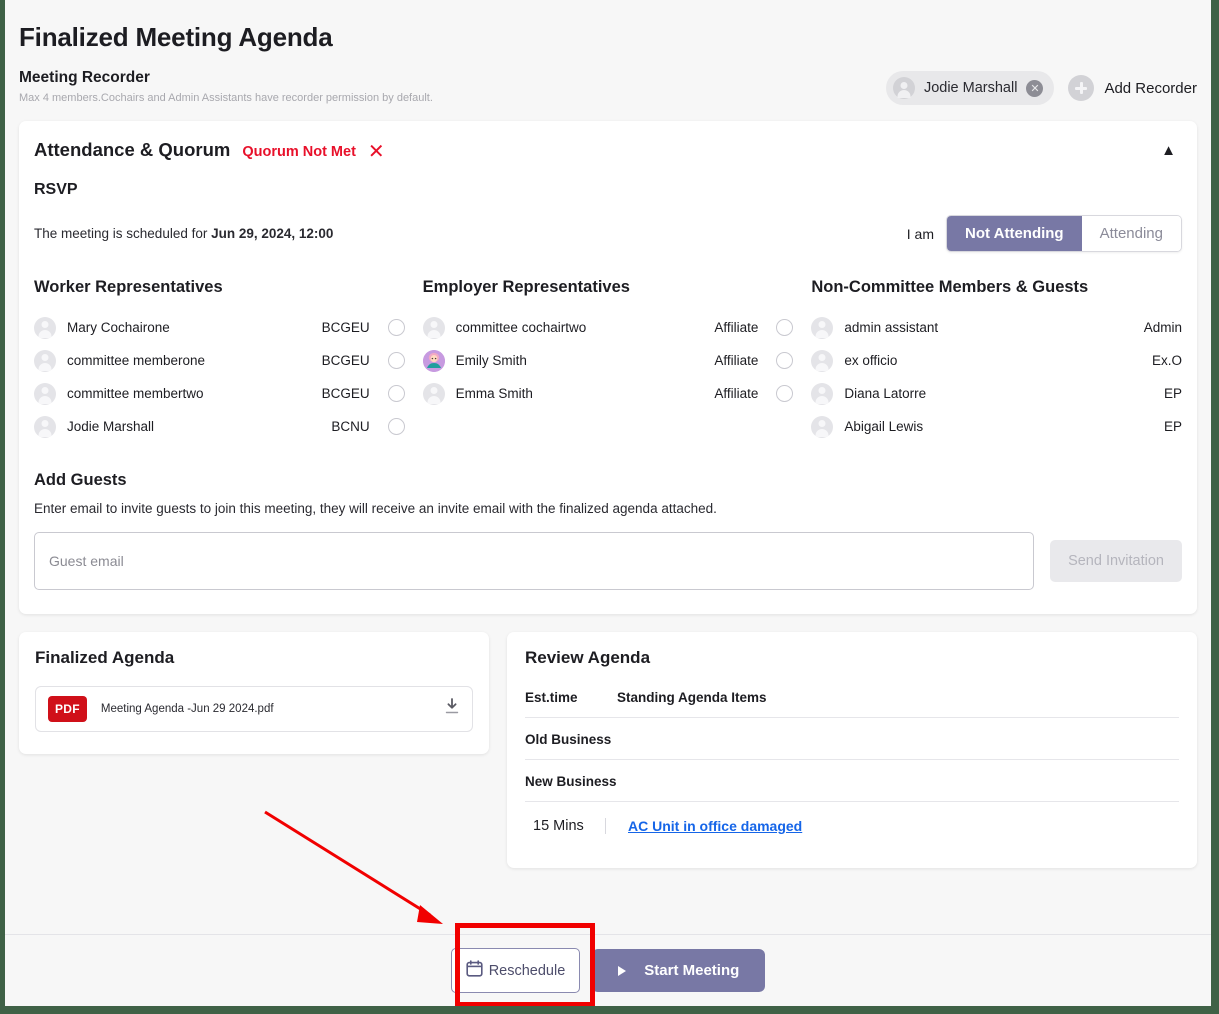 Image resolution: width=1219 pixels, height=1014 pixels. Describe the element at coordinates (219, 360) in the screenshot. I see `attendee-row: committee memberone BCGEU` at that location.